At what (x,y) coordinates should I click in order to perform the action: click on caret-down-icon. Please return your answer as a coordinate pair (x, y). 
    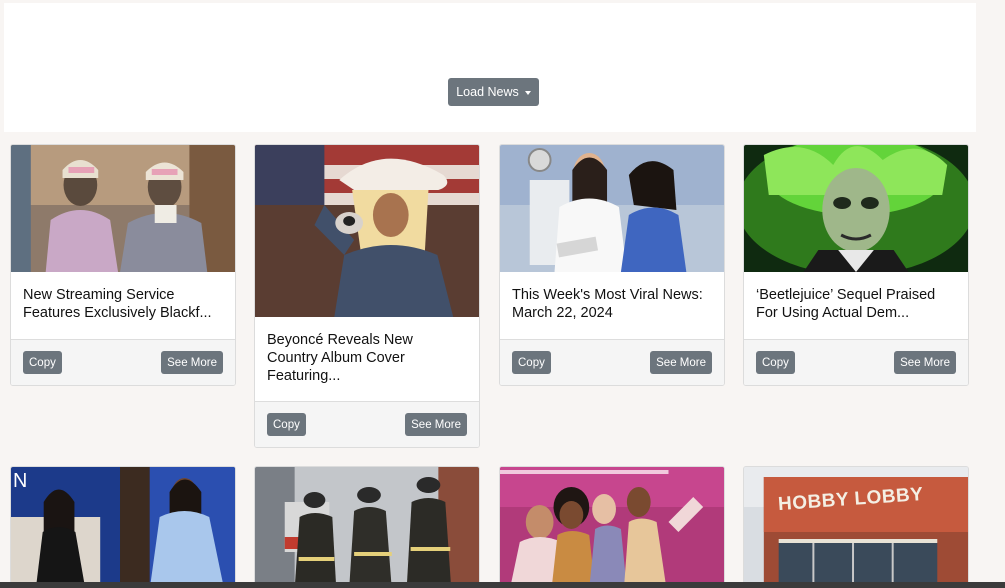
    Looking at the image, I should click on (527, 92).